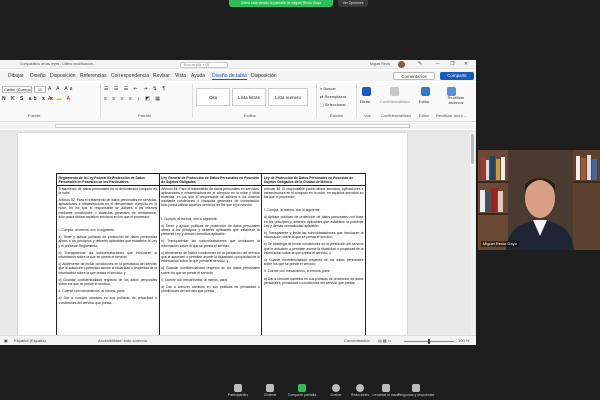 This screenshot has width=600, height=400. I want to click on ruler-track, so click(232, 126).